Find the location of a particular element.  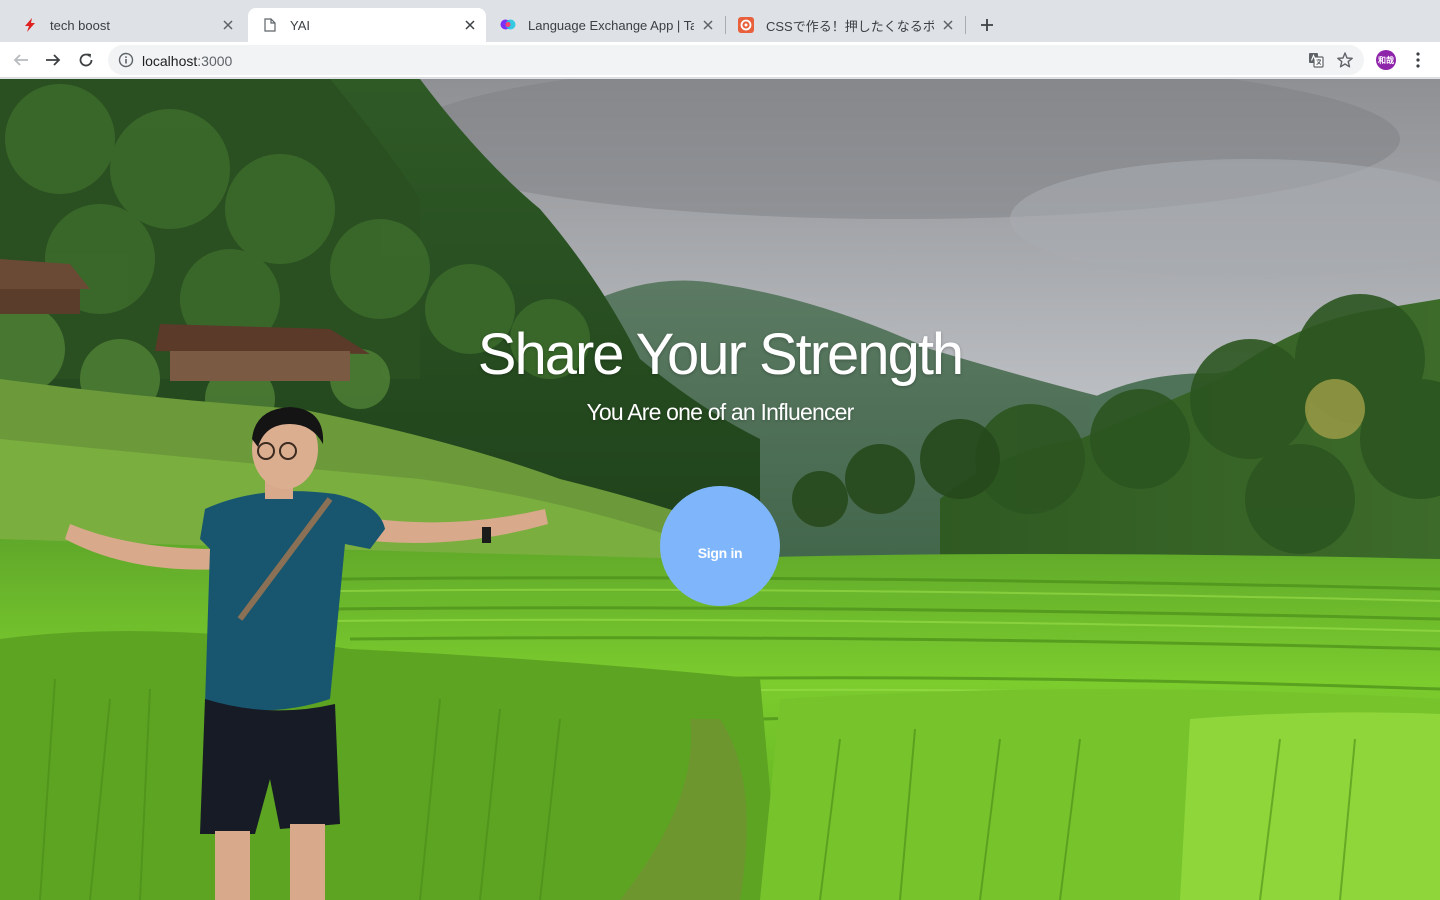

tab-title: CSSで作る！押したくなるボタンデザイン is located at coordinates (850, 26).